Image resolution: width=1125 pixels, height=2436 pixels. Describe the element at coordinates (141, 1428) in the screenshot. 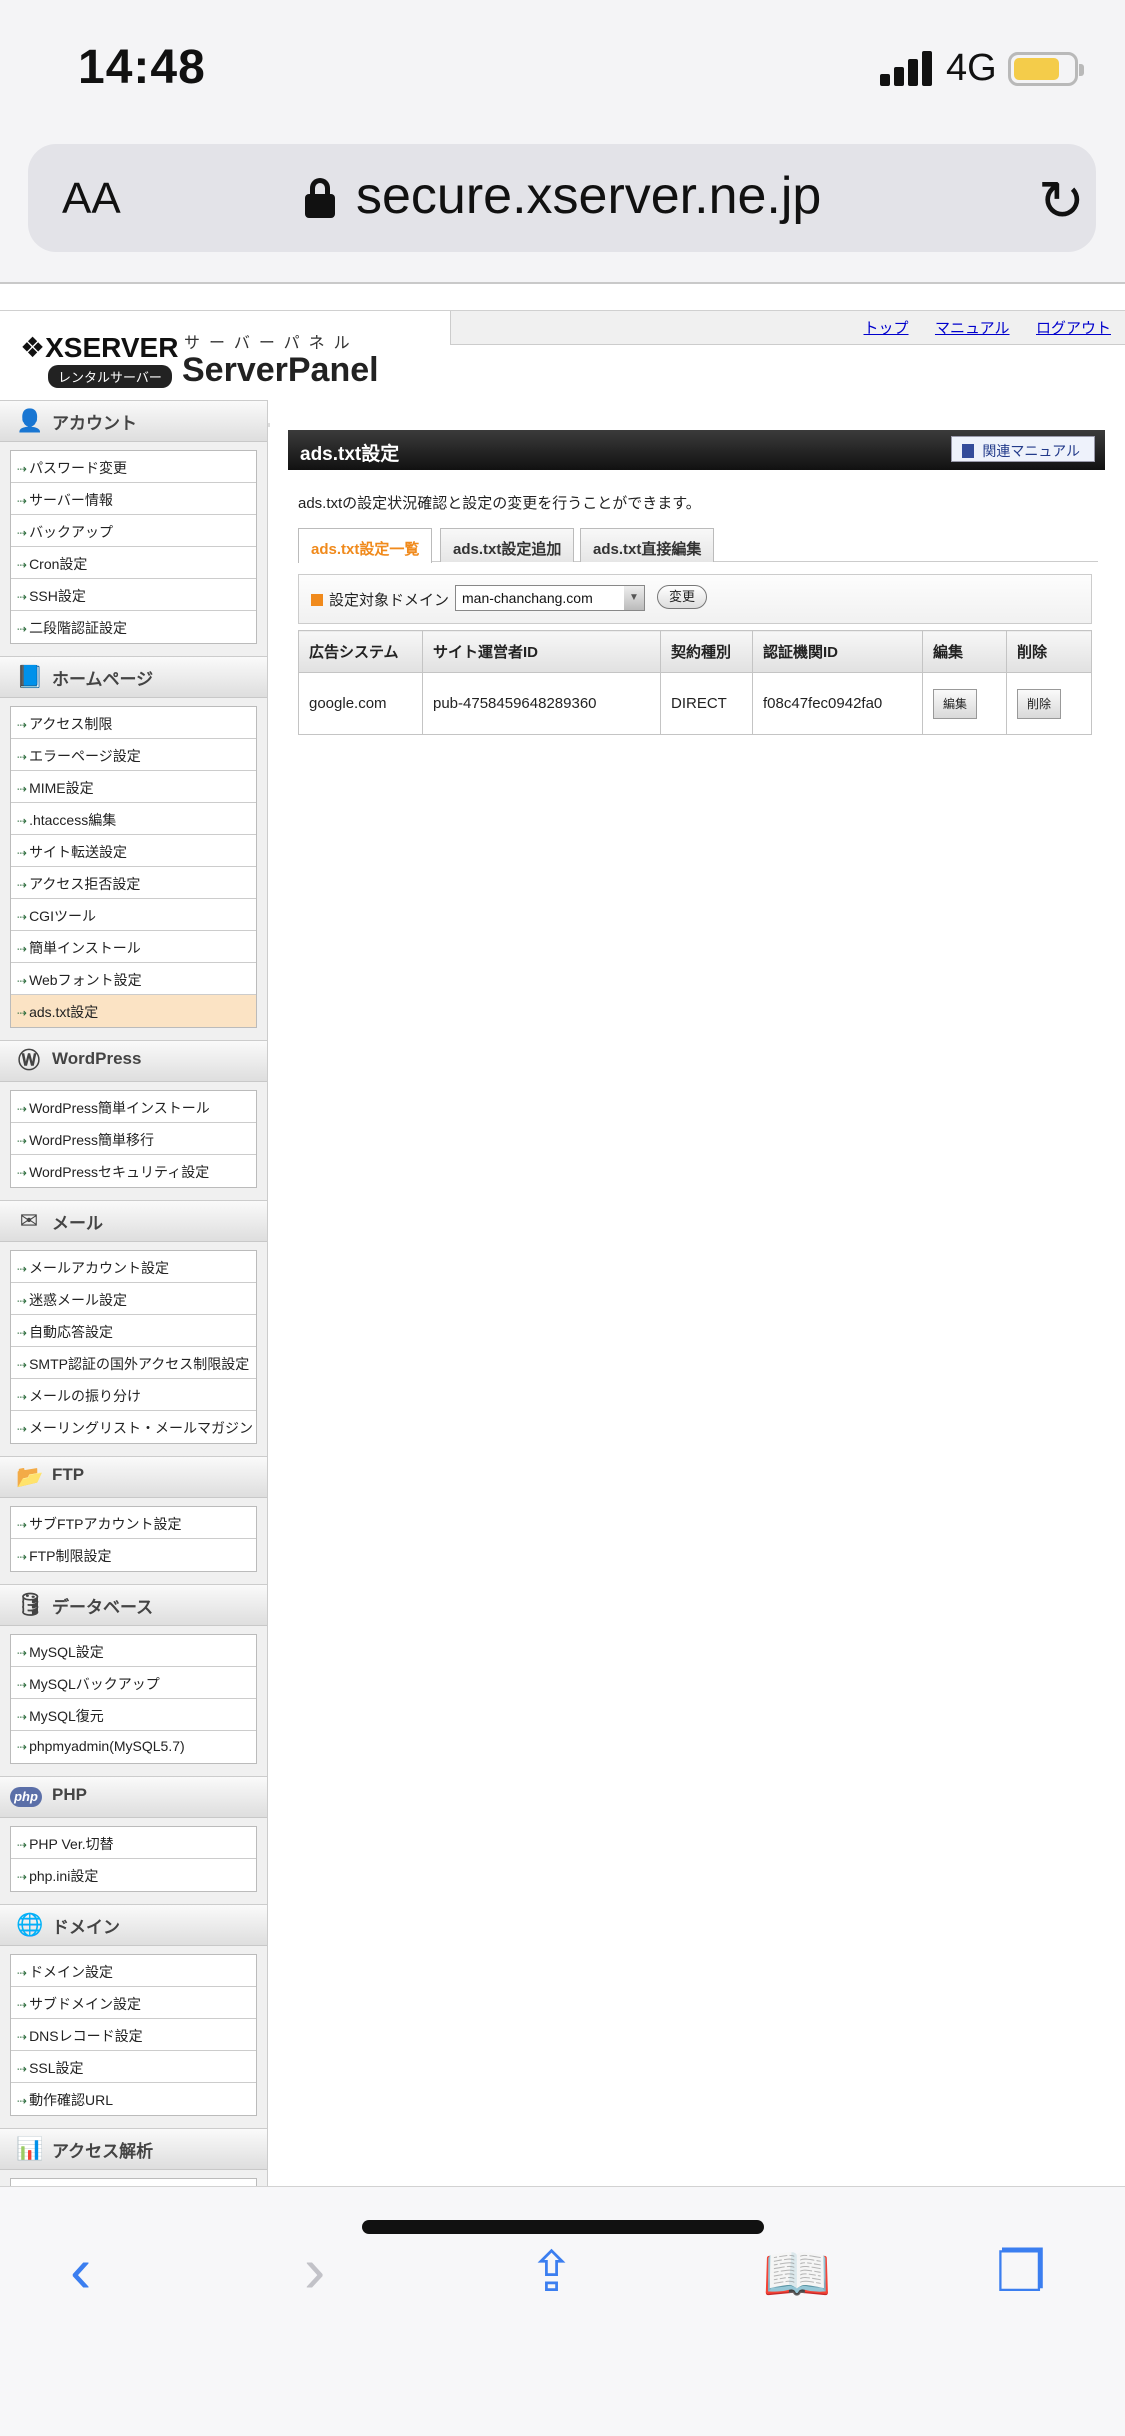

I see `sidebar-item-label: メーリングリスト・メールマガジン` at that location.